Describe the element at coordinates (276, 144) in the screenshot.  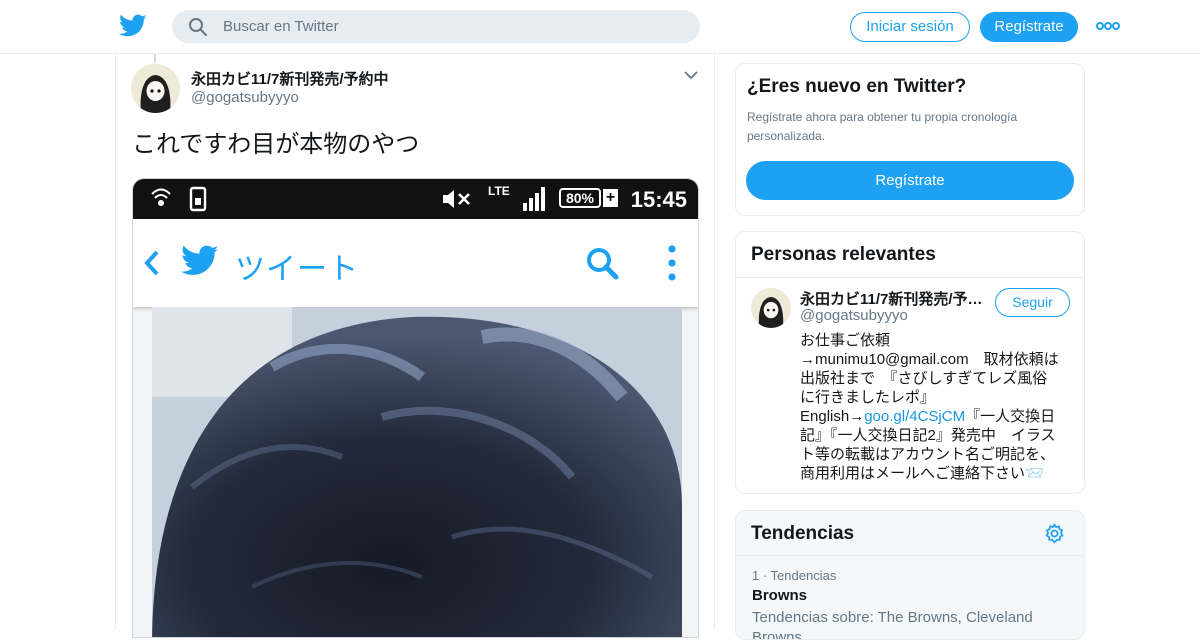
I see `tweet-text: これですわ目が本物のやつ` at that location.